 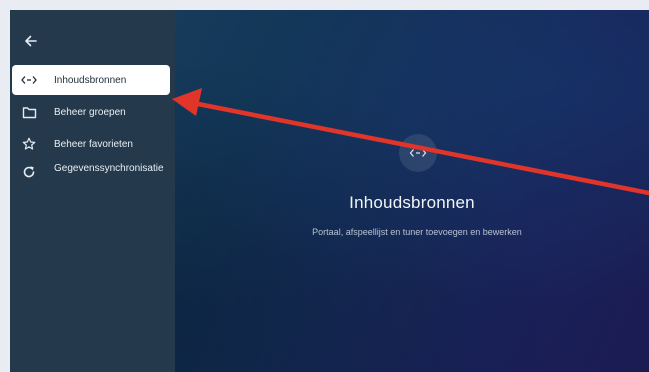 I want to click on sidebar-item-beheer-groepen: Beheer groepen, so click(x=91, y=112).